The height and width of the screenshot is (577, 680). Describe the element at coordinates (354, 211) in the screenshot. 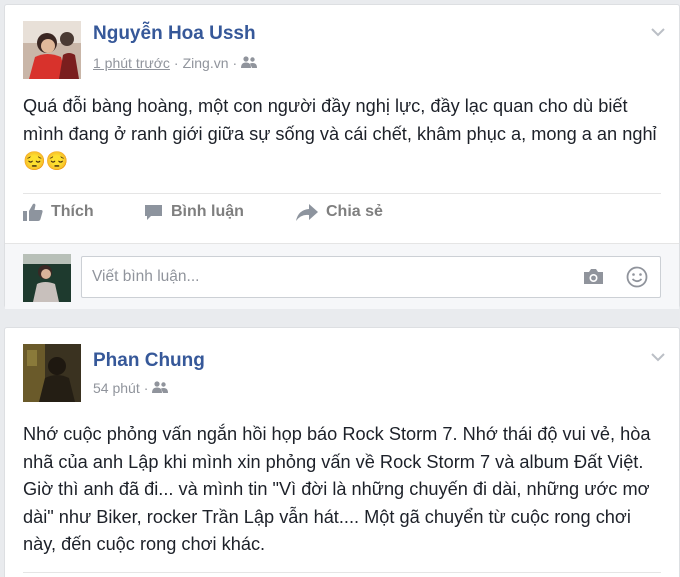

I see `share-label: Chia sẻ` at that location.